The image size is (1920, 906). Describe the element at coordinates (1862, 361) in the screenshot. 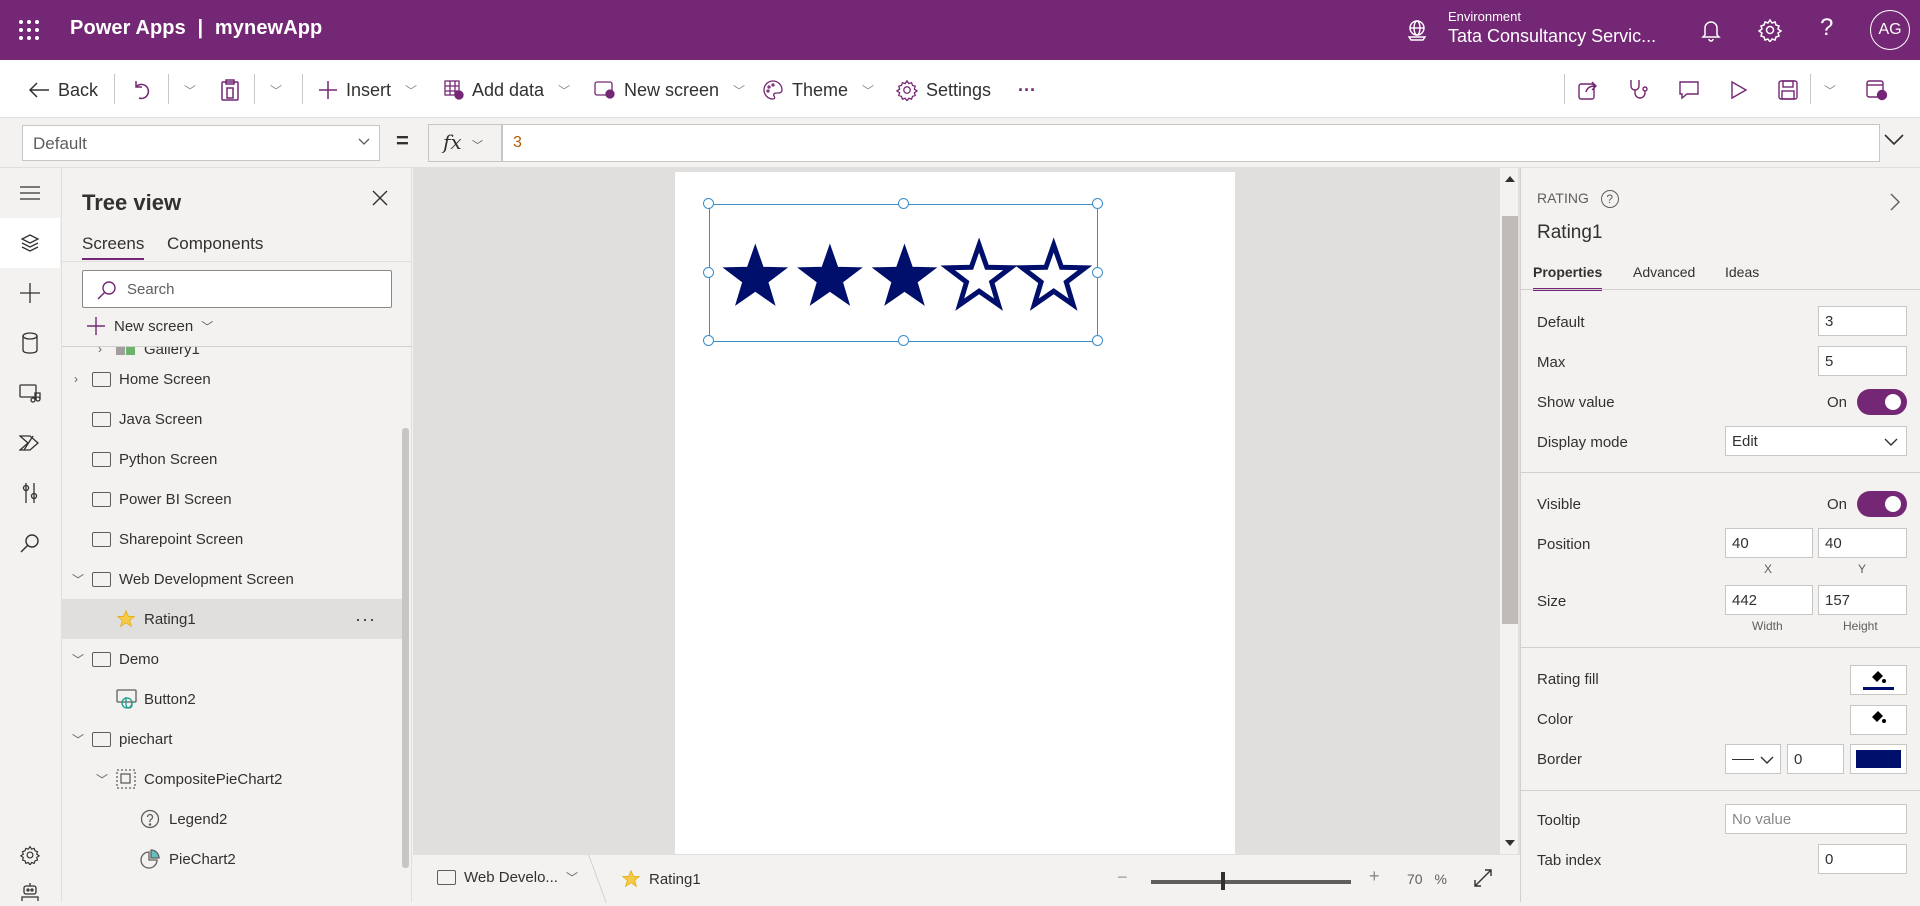

I see `max-input: 5` at that location.